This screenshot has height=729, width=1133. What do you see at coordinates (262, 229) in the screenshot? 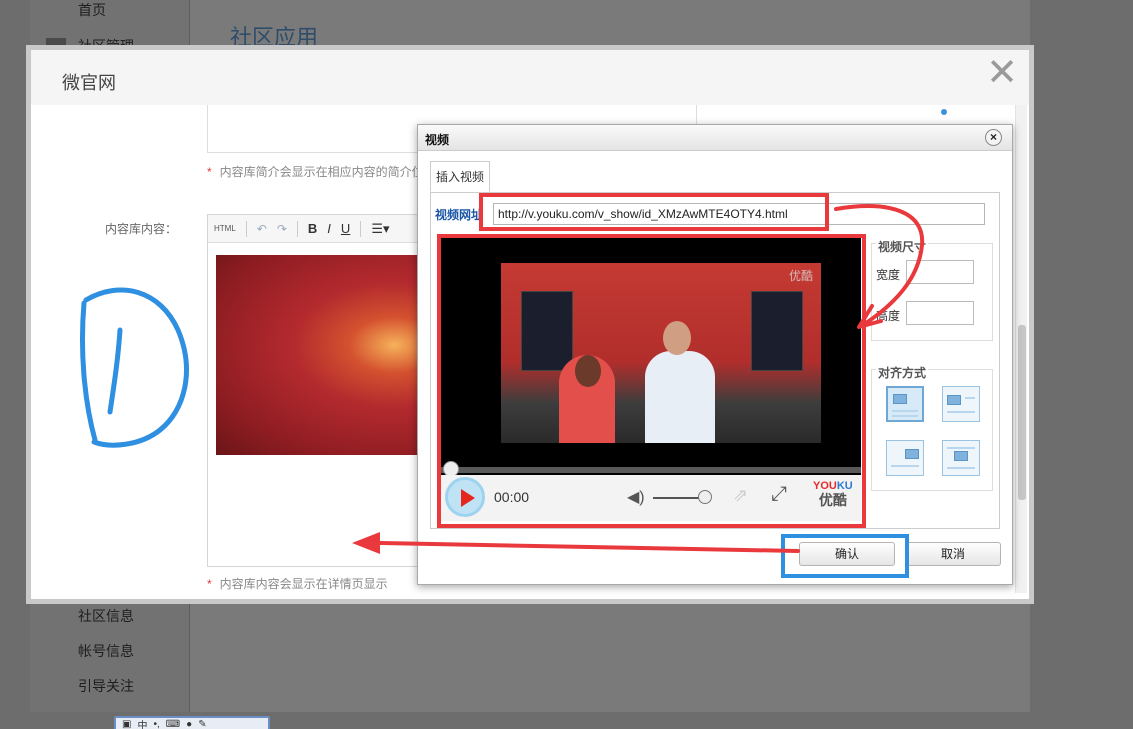
I see `undo-icon: ↶` at bounding box center [262, 229].